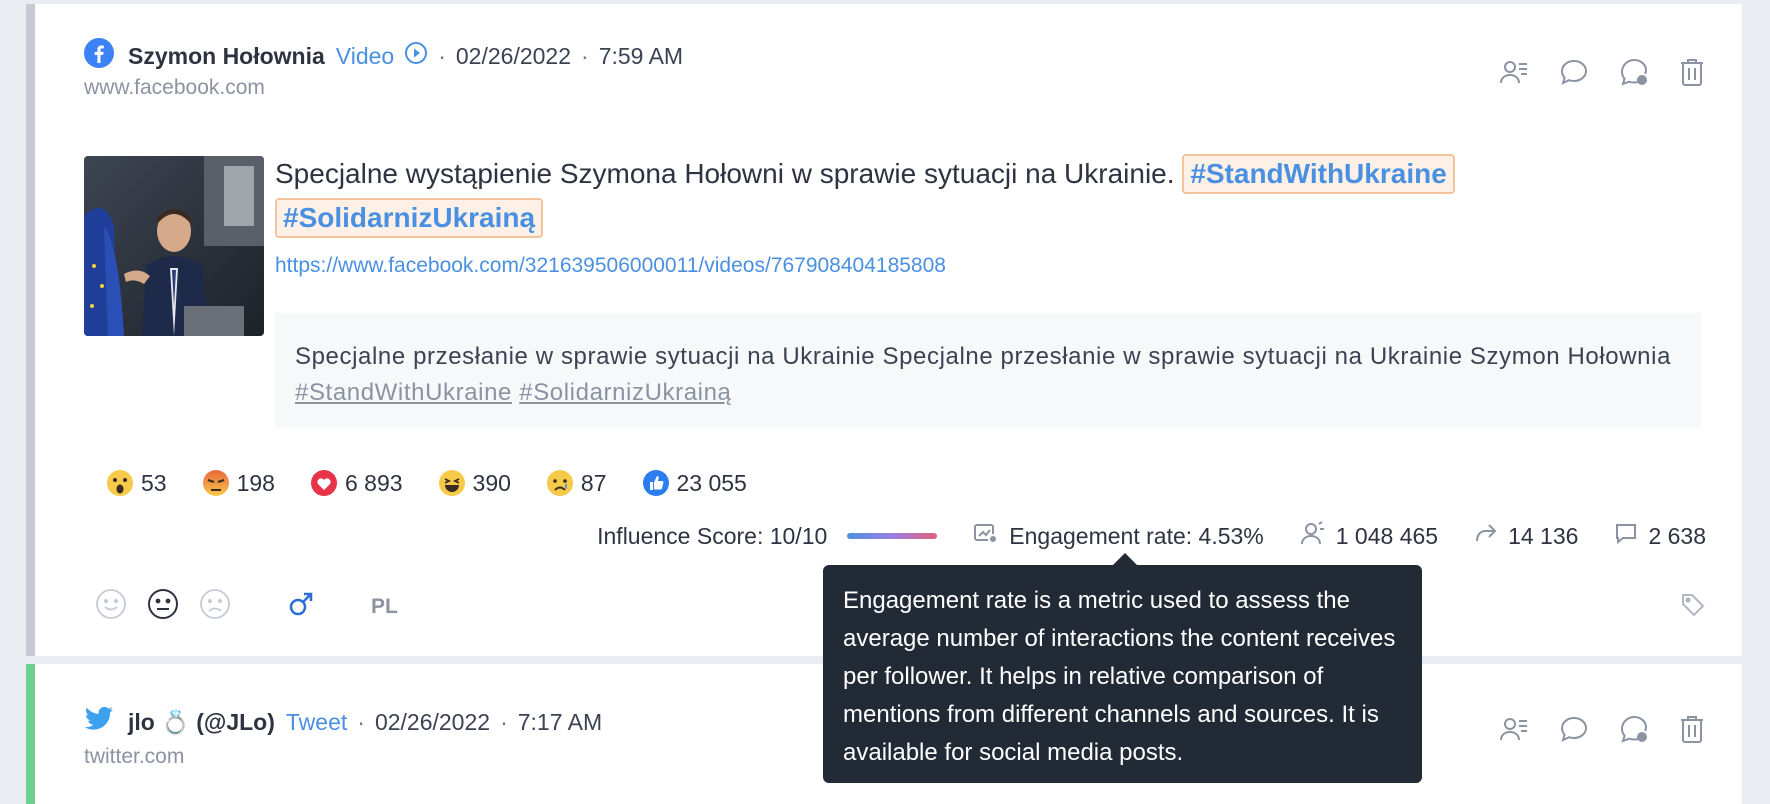 The width and height of the screenshot is (1770, 804). What do you see at coordinates (1318, 174) in the screenshot?
I see `hashtag-standwithukraine: #StandWithUkraine` at bounding box center [1318, 174].